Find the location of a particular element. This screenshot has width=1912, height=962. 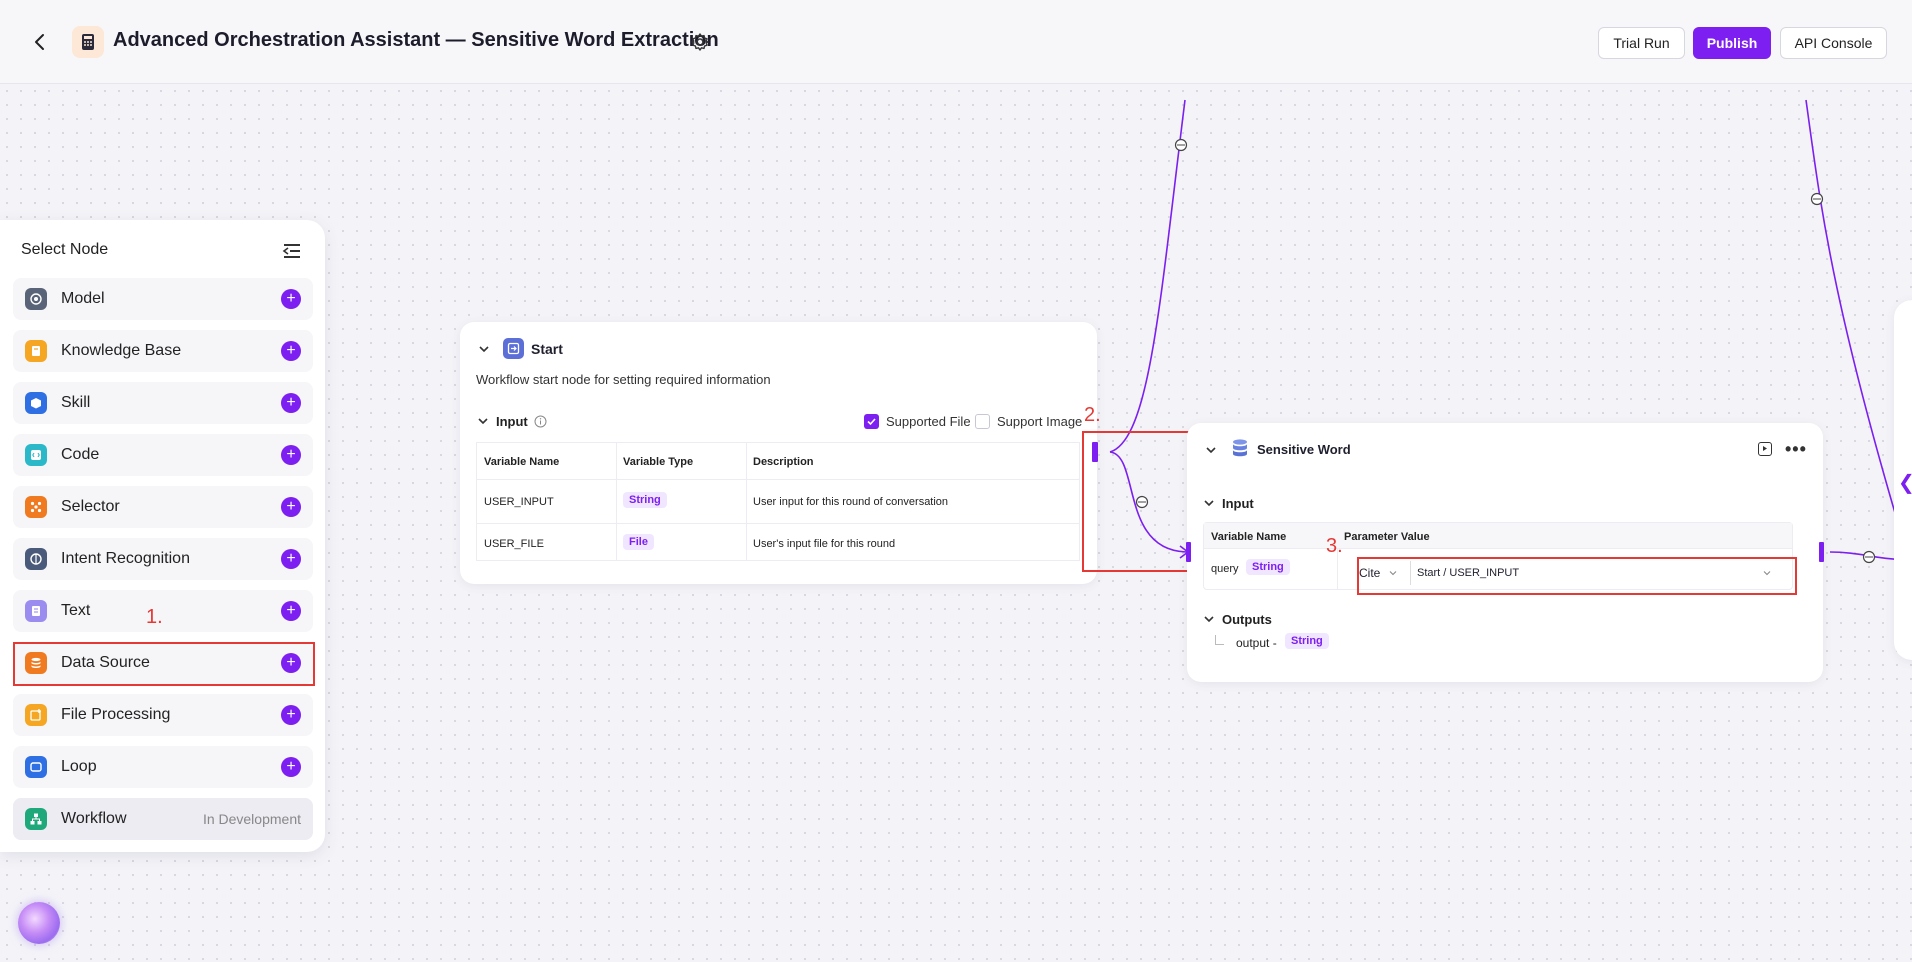

trial-run-button: Trial Run is located at coordinates (1641, 43).